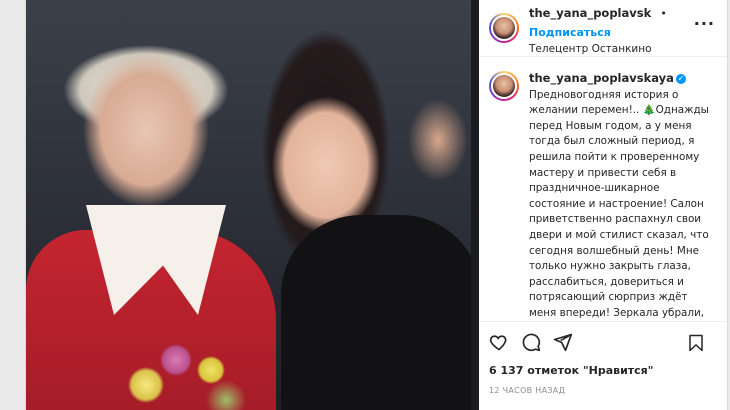 The height and width of the screenshot is (410, 730). What do you see at coordinates (504, 28) in the screenshot?
I see `avatar` at bounding box center [504, 28].